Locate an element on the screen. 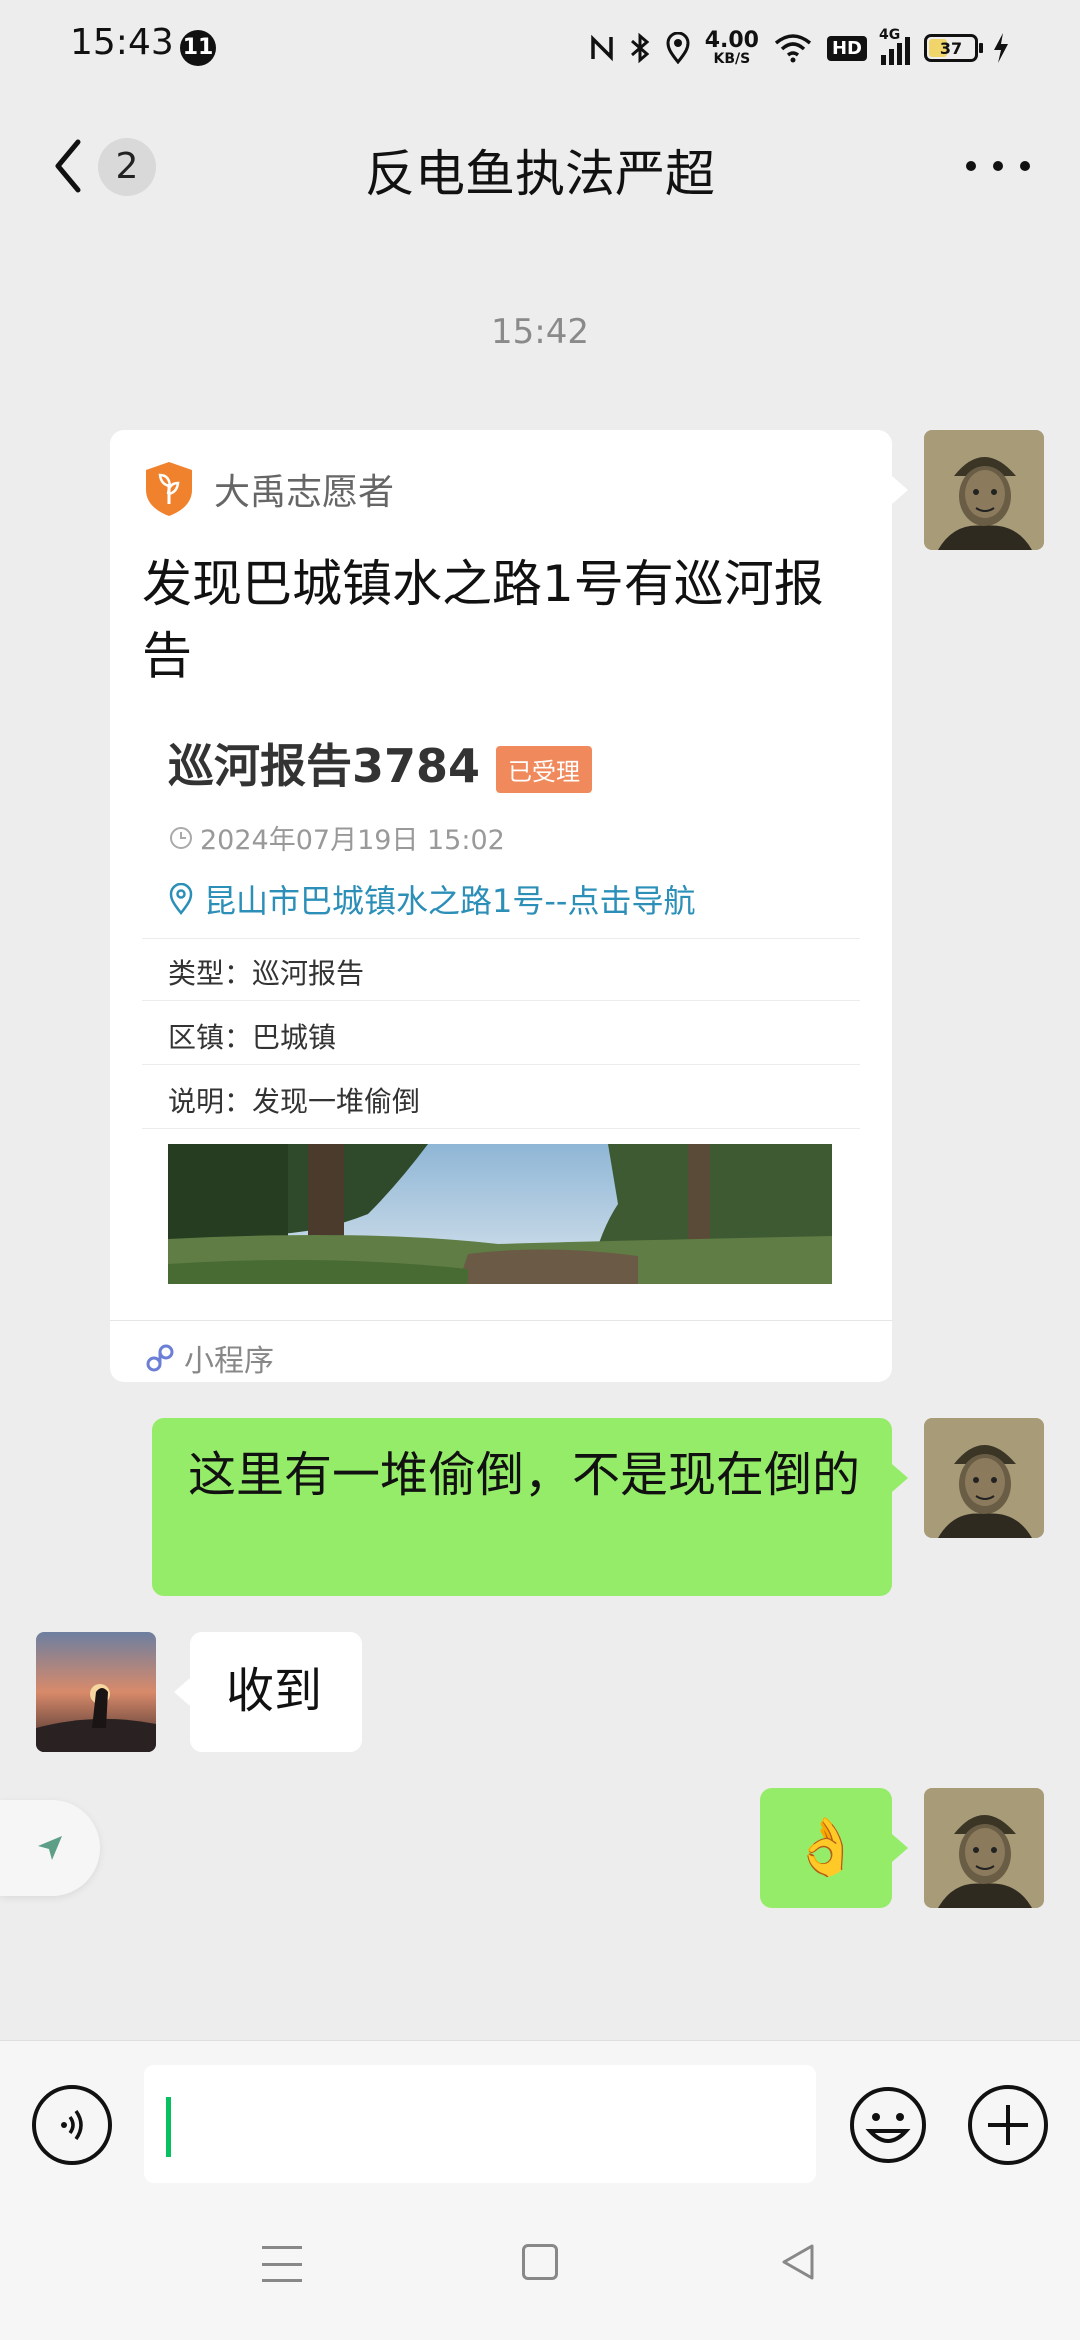  voice-input-button is located at coordinates (72, 2125).